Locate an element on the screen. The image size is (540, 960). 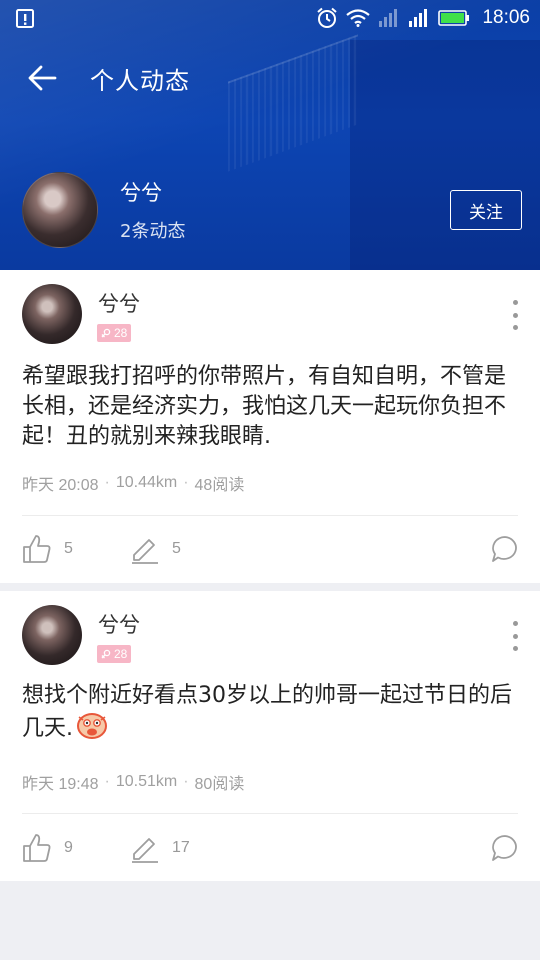
profile-summary: 兮兮 2条动态 关注 is located at coordinates (272, 210).